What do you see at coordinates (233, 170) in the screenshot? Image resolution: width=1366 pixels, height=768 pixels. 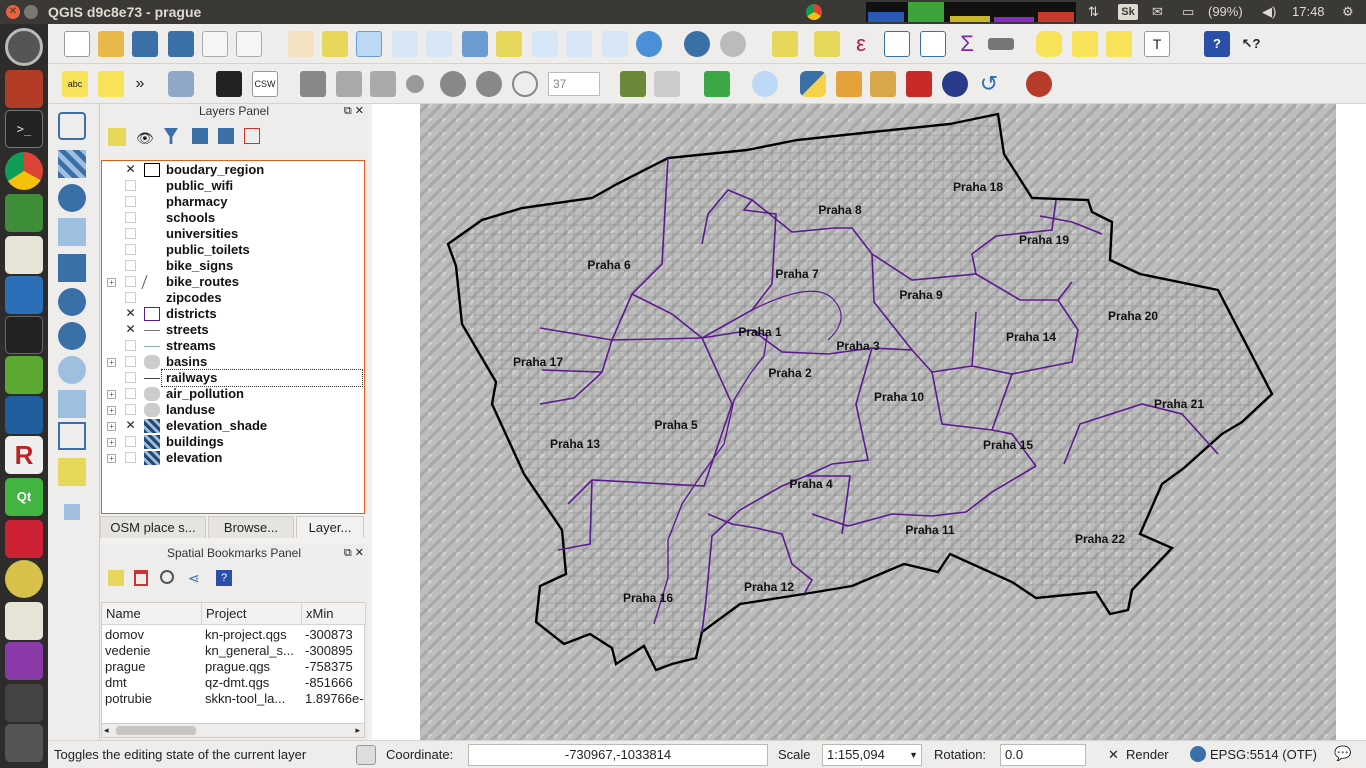 I see `layer-row-boudary-region: ✕ boudary_region` at bounding box center [233, 170].